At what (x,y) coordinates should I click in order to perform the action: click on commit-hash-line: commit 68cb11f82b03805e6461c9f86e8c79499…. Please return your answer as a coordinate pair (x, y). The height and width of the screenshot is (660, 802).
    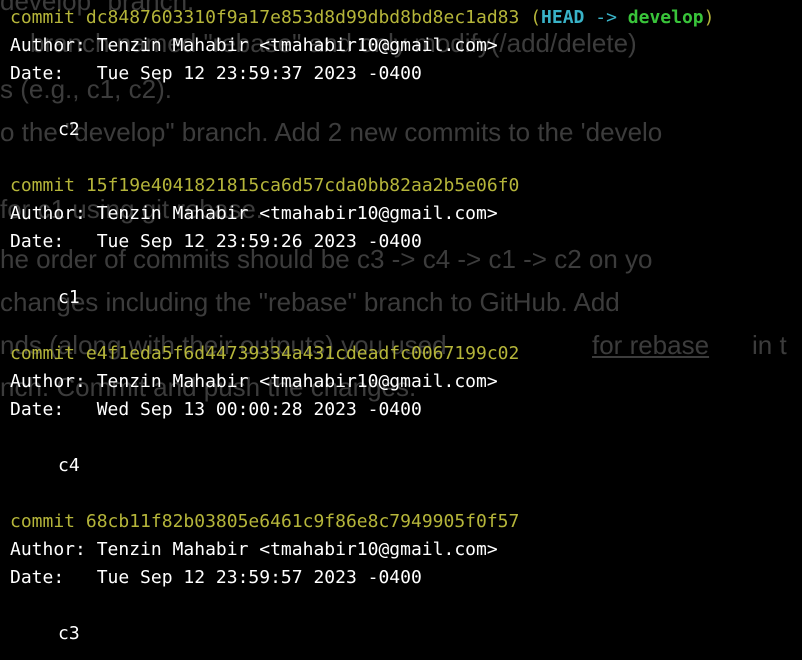
    Looking at the image, I should click on (406, 522).